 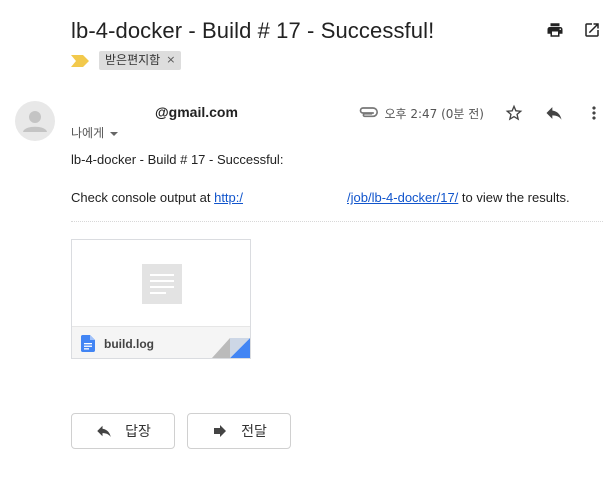 I want to click on header-actions, so click(x=573, y=30).